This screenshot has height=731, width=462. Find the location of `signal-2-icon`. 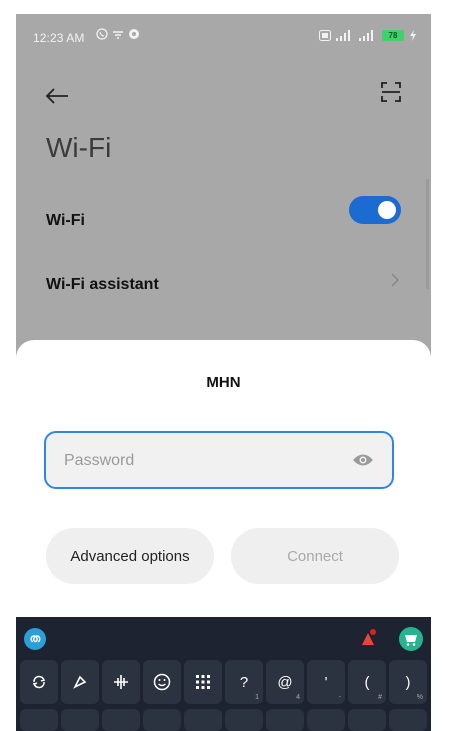

signal-2-icon is located at coordinates (368, 35).